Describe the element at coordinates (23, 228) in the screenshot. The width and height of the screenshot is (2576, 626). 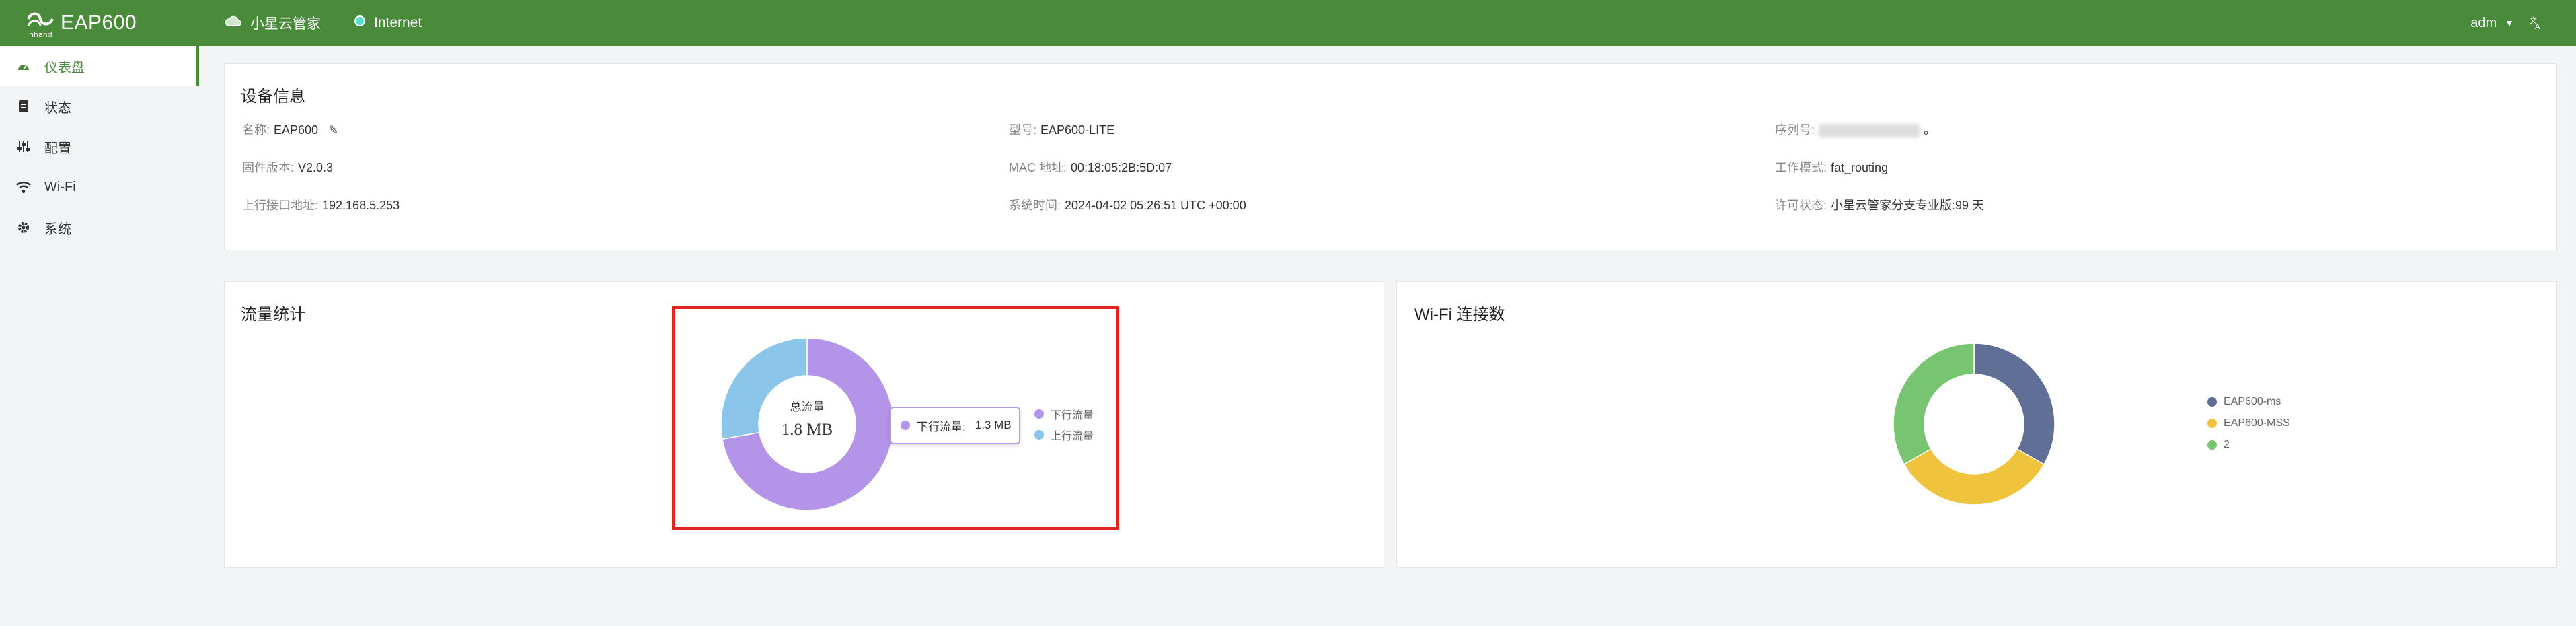
I see `gear-icon` at that location.